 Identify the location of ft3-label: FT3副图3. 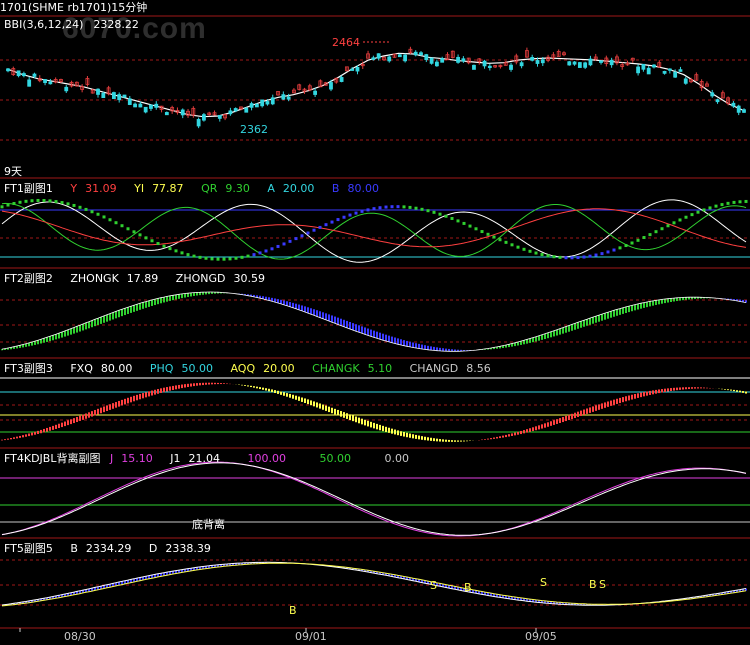
(28, 368).